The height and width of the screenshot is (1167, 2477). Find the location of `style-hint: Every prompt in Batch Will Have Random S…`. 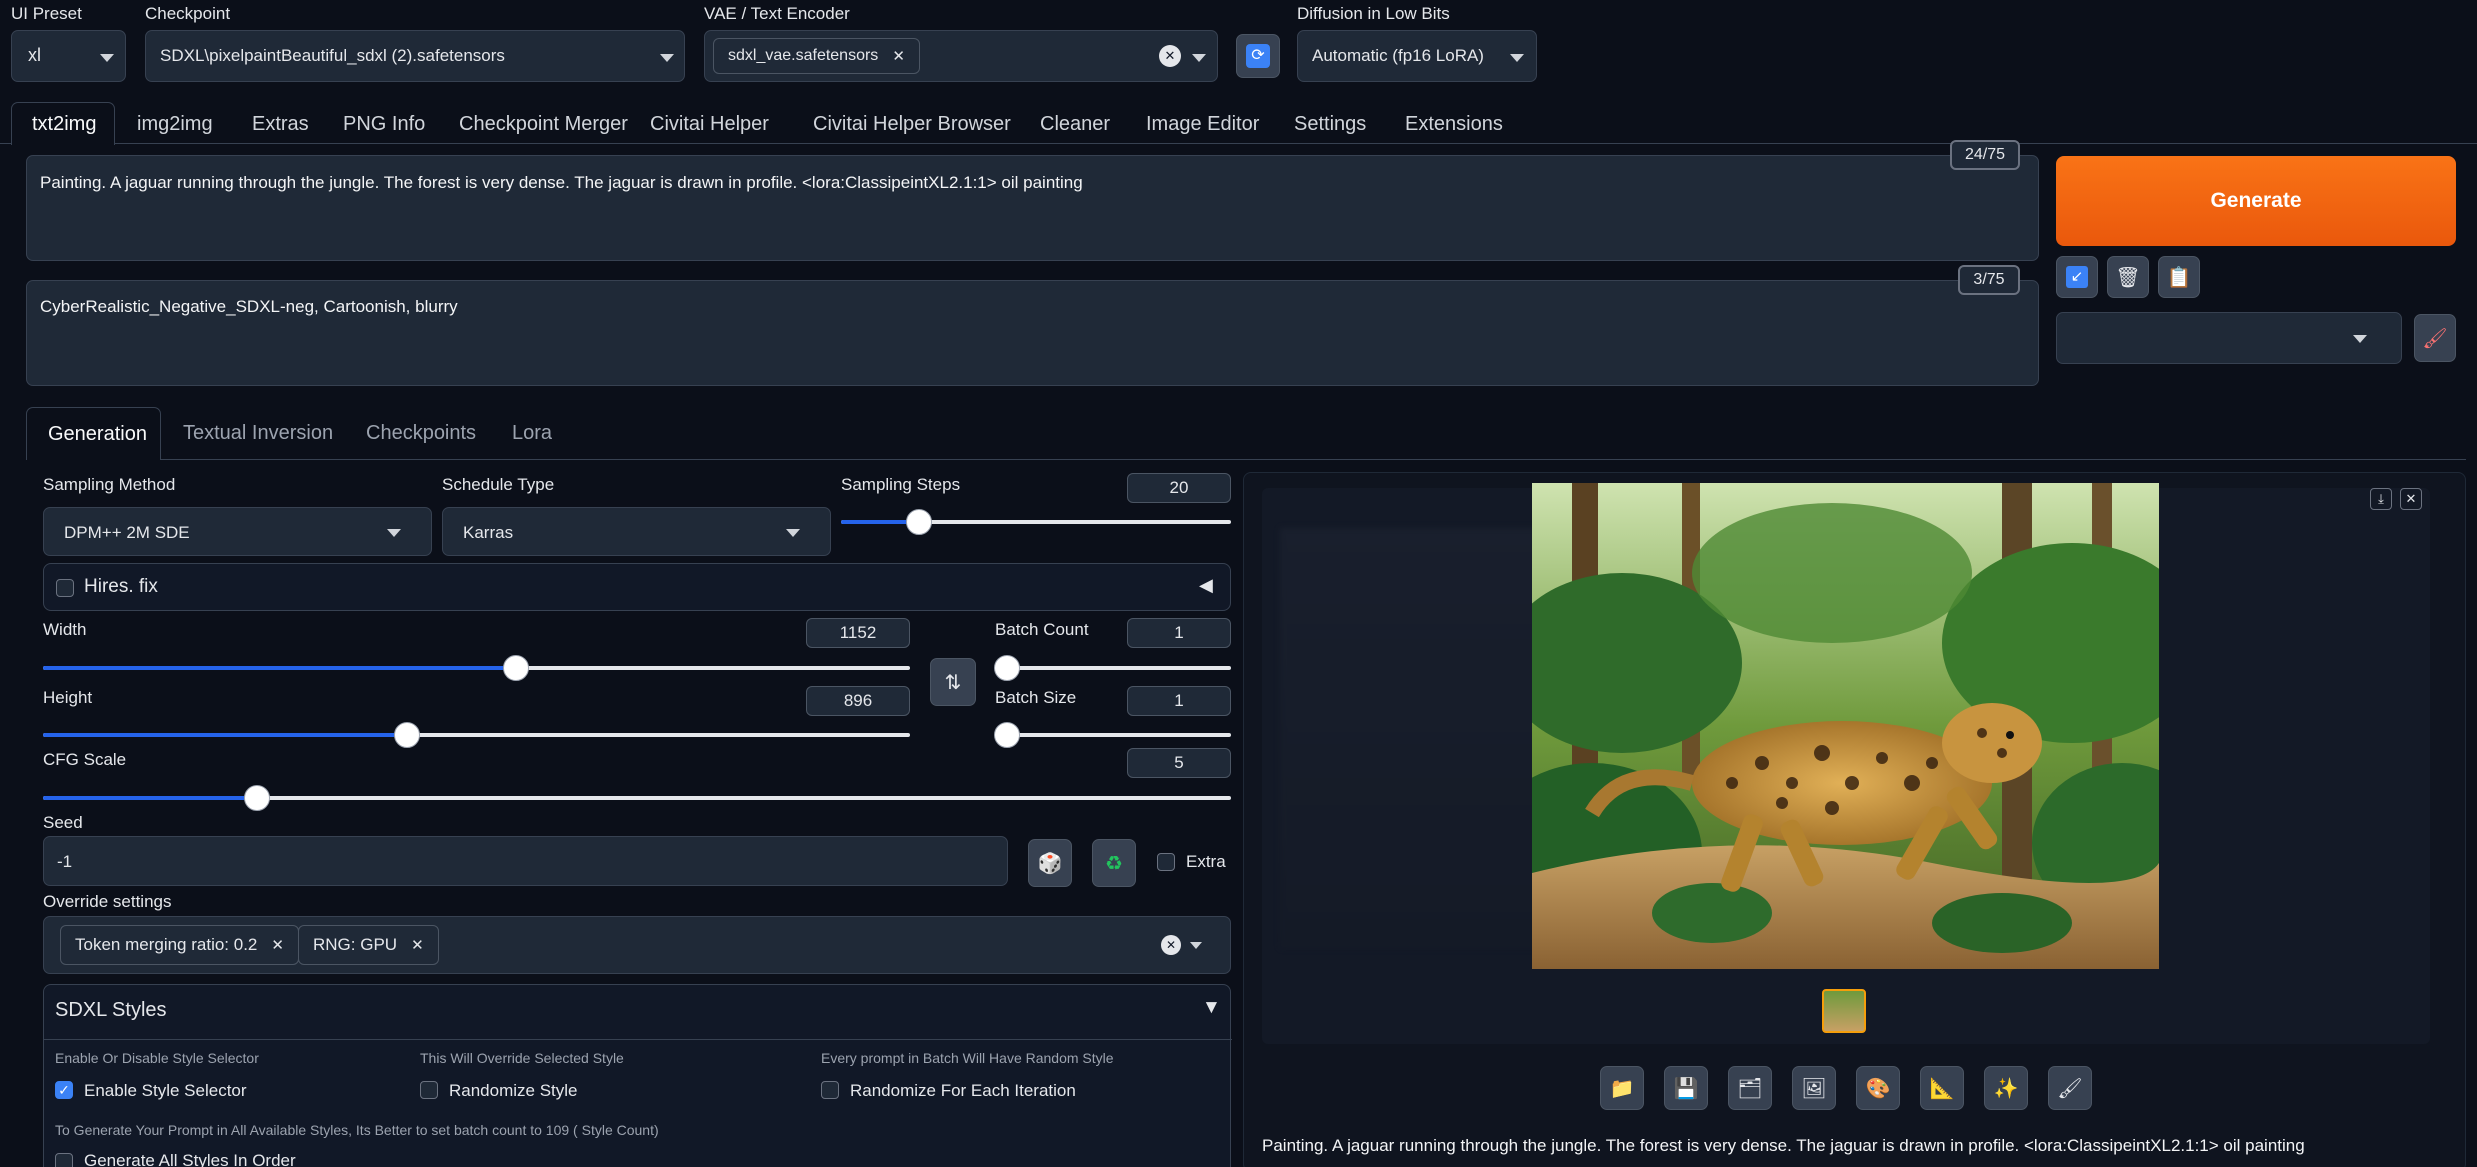

style-hint: Every prompt in Batch Will Have Random S… is located at coordinates (967, 1058).